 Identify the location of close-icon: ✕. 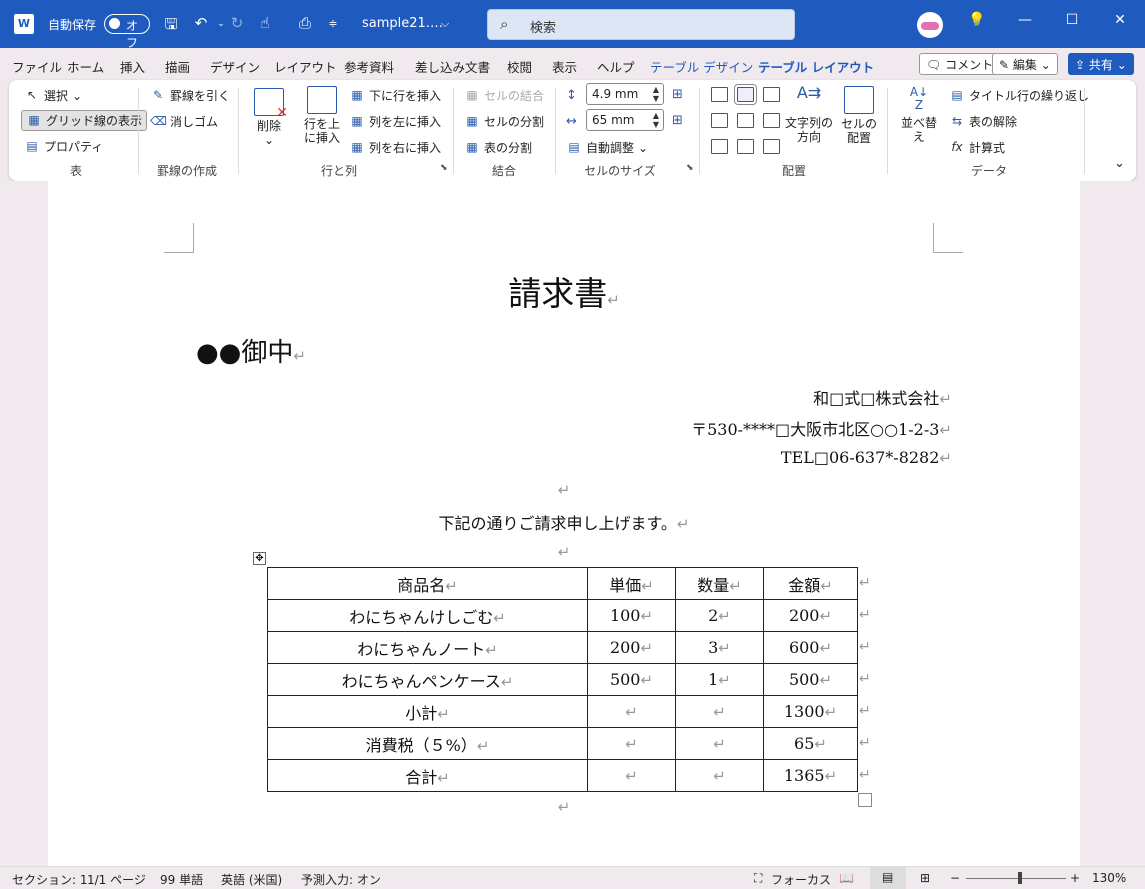
(1120, 20).